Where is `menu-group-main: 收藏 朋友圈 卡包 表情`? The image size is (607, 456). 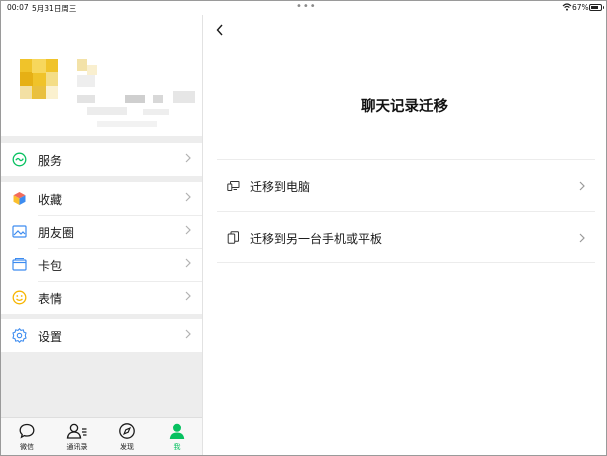 menu-group-main: 收藏 朋友圈 卡包 表情 is located at coordinates (101, 248).